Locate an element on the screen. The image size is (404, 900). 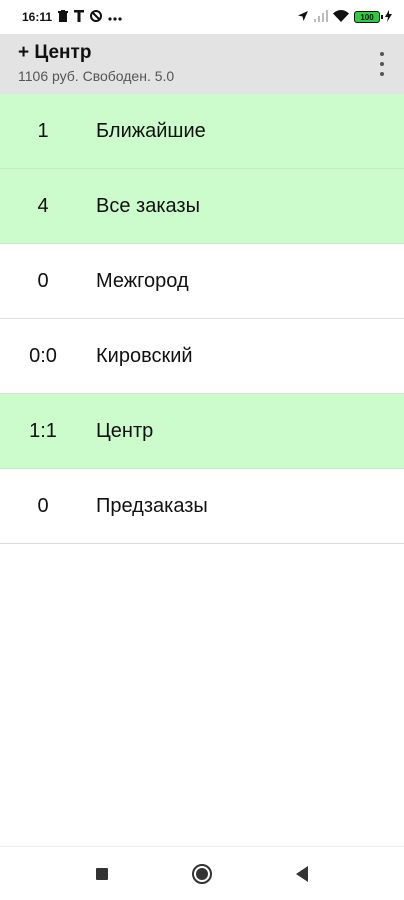
battery-icon: 100 is located at coordinates (368, 17).